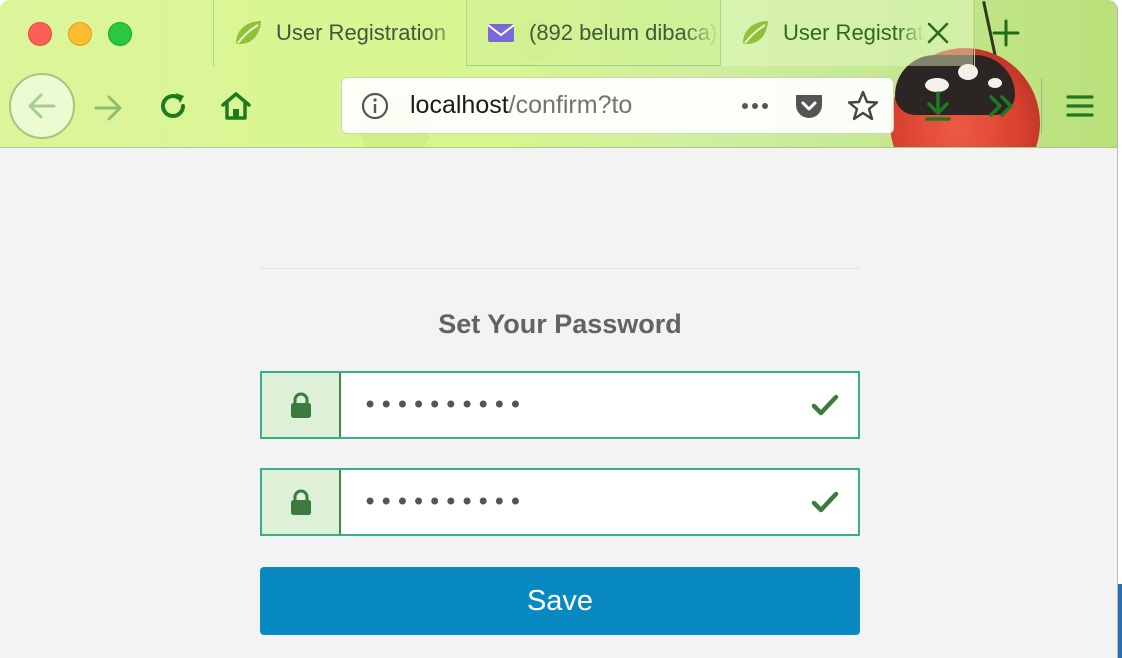  Describe the element at coordinates (575, 405) in the screenshot. I see `password-input` at that location.